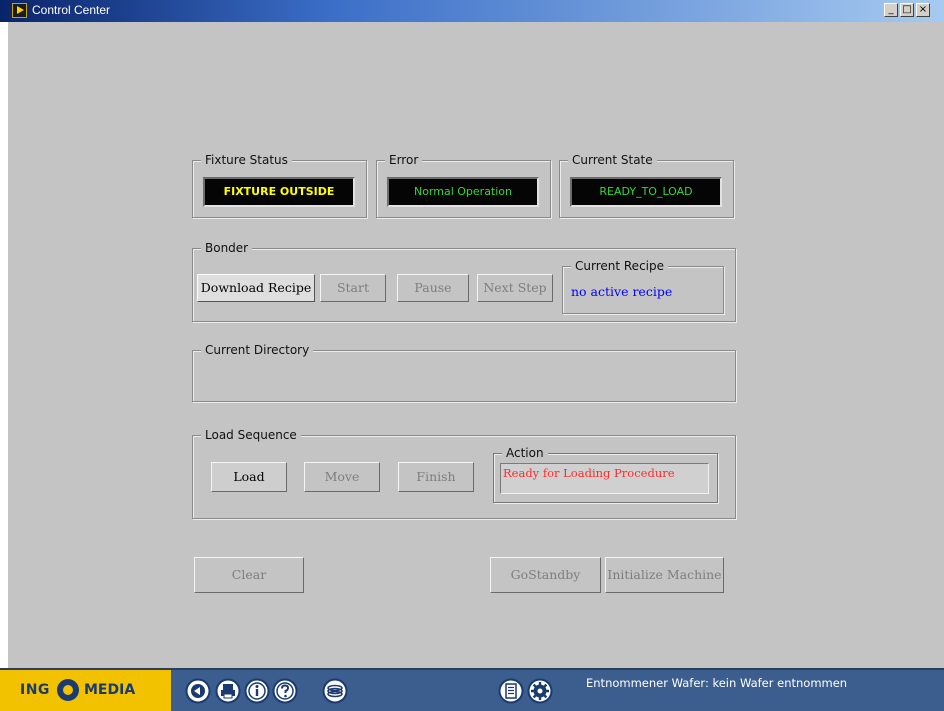  Describe the element at coordinates (285, 691) in the screenshot. I see `help-icon` at that location.